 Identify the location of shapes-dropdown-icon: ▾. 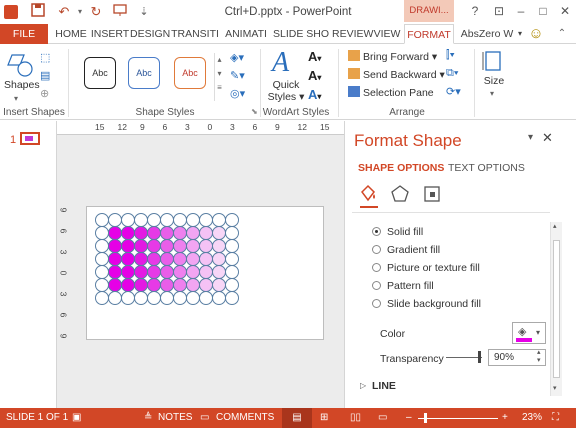
(16, 98).